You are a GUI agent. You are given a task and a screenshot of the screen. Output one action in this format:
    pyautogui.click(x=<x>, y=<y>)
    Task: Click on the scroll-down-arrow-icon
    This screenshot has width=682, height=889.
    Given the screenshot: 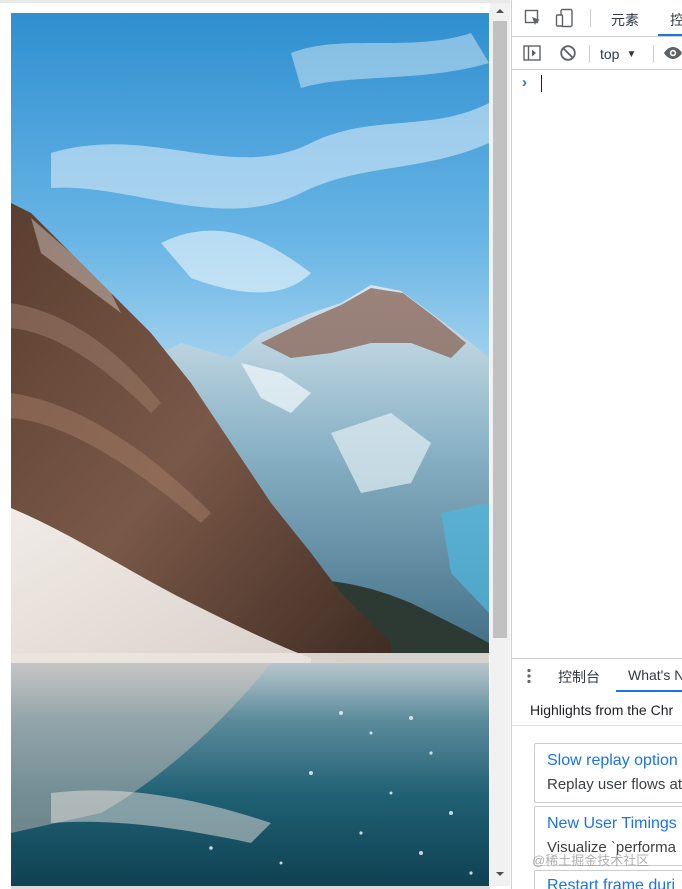 What is the action you would take?
    pyautogui.click(x=500, y=874)
    